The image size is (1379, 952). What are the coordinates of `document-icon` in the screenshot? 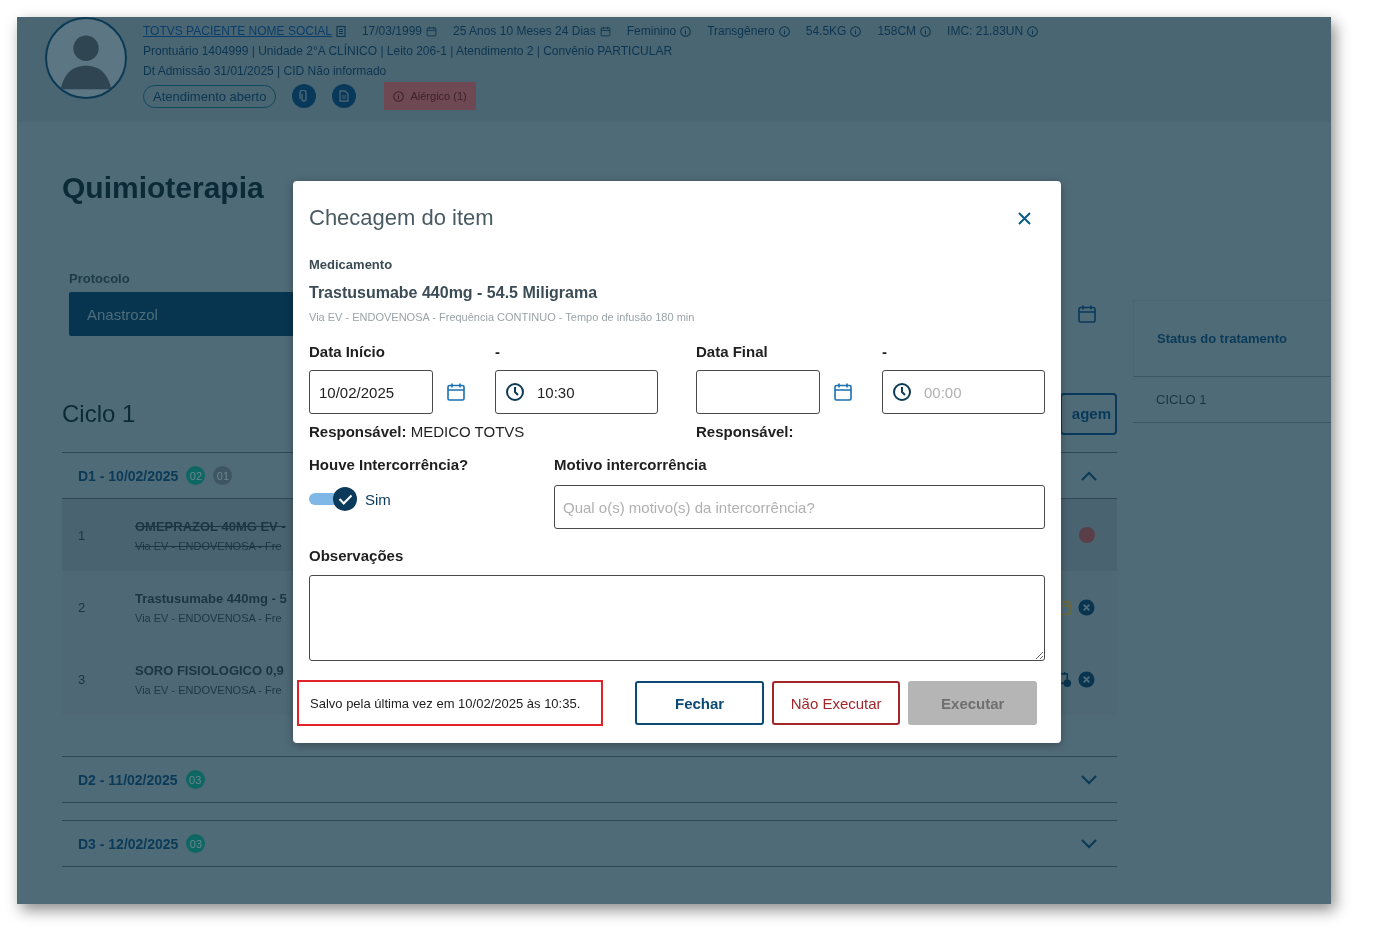 It's located at (344, 96).